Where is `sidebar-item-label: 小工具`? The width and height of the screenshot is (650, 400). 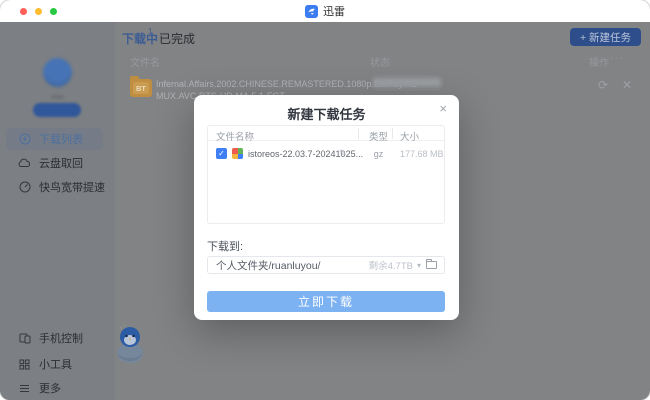
sidebar-item-label: 小工具 is located at coordinates (55, 365).